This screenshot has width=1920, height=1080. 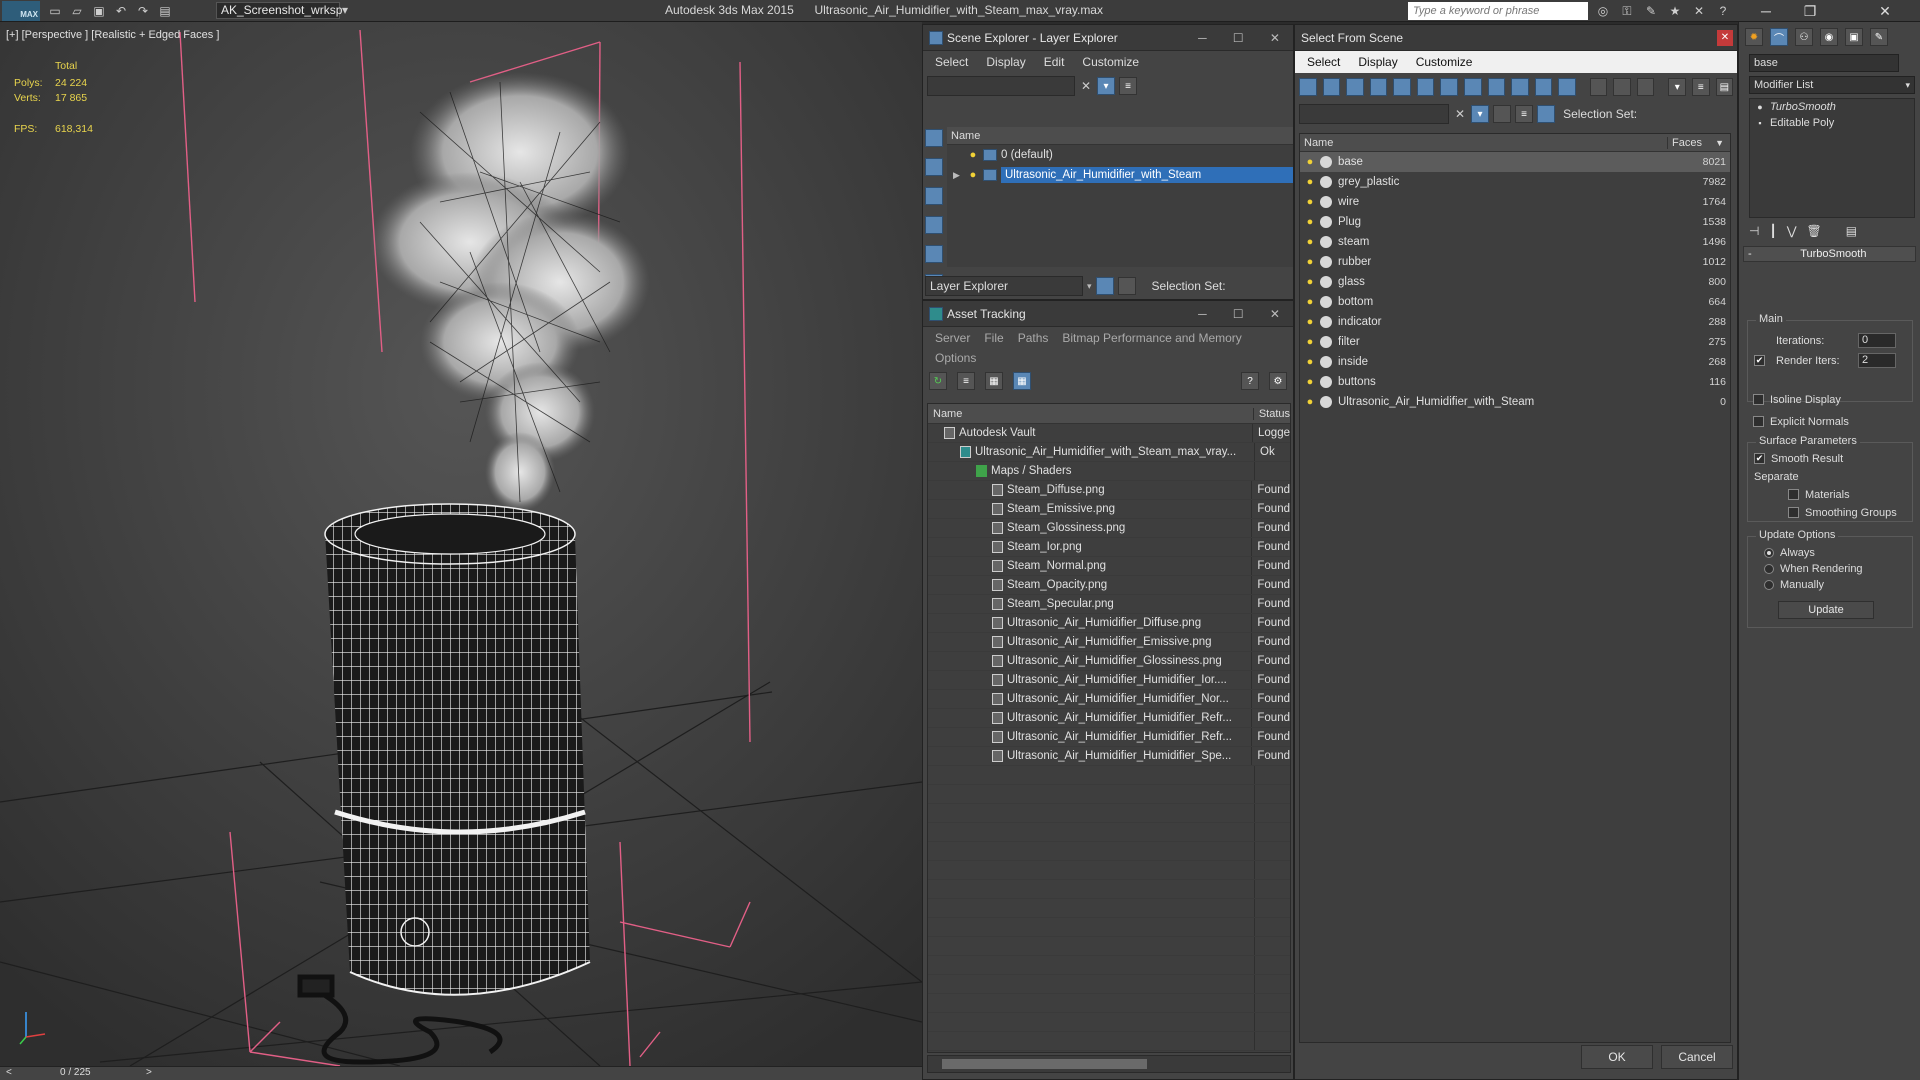 I want to click on modifier-on-icon: ●, so click(x=1760, y=107).